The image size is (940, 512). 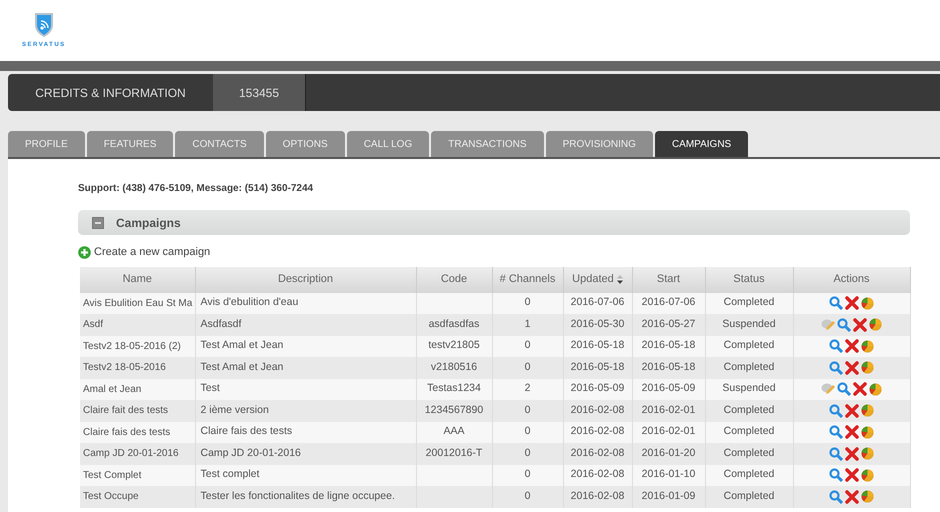 I want to click on tab: PROVISIONING, so click(x=599, y=144).